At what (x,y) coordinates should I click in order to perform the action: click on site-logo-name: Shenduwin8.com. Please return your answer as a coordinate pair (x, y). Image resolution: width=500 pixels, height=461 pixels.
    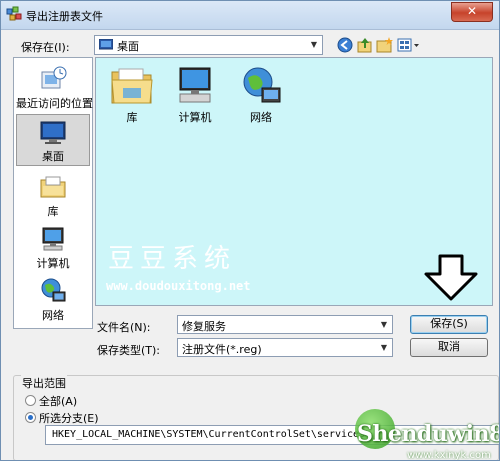
    Looking at the image, I should click on (428, 434).